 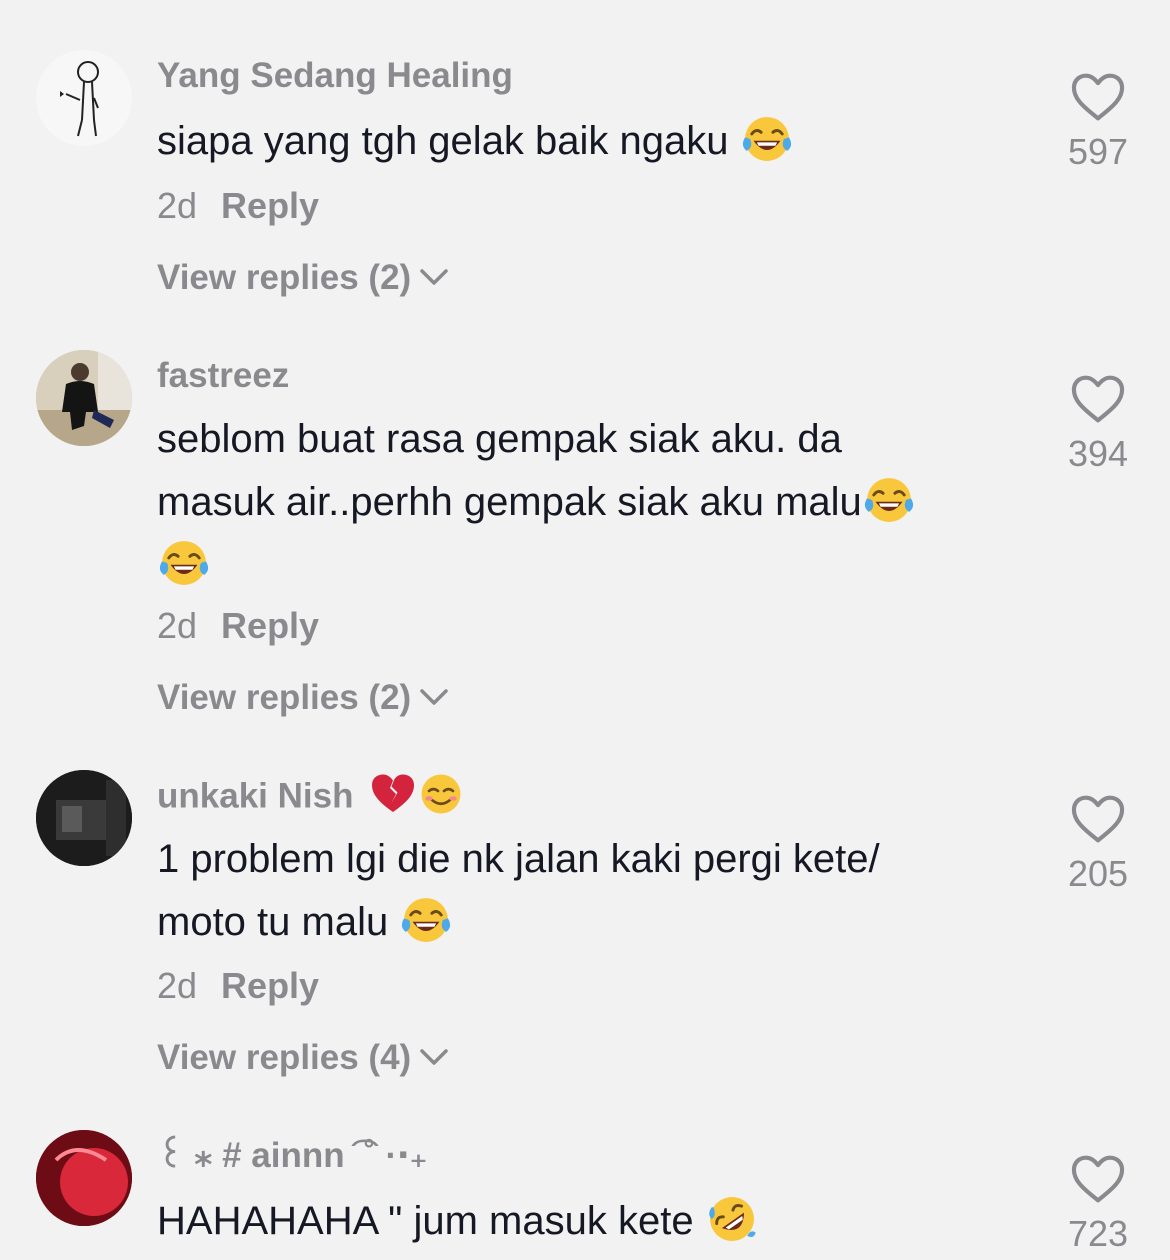 I want to click on like-button: 394, so click(x=1098, y=425).